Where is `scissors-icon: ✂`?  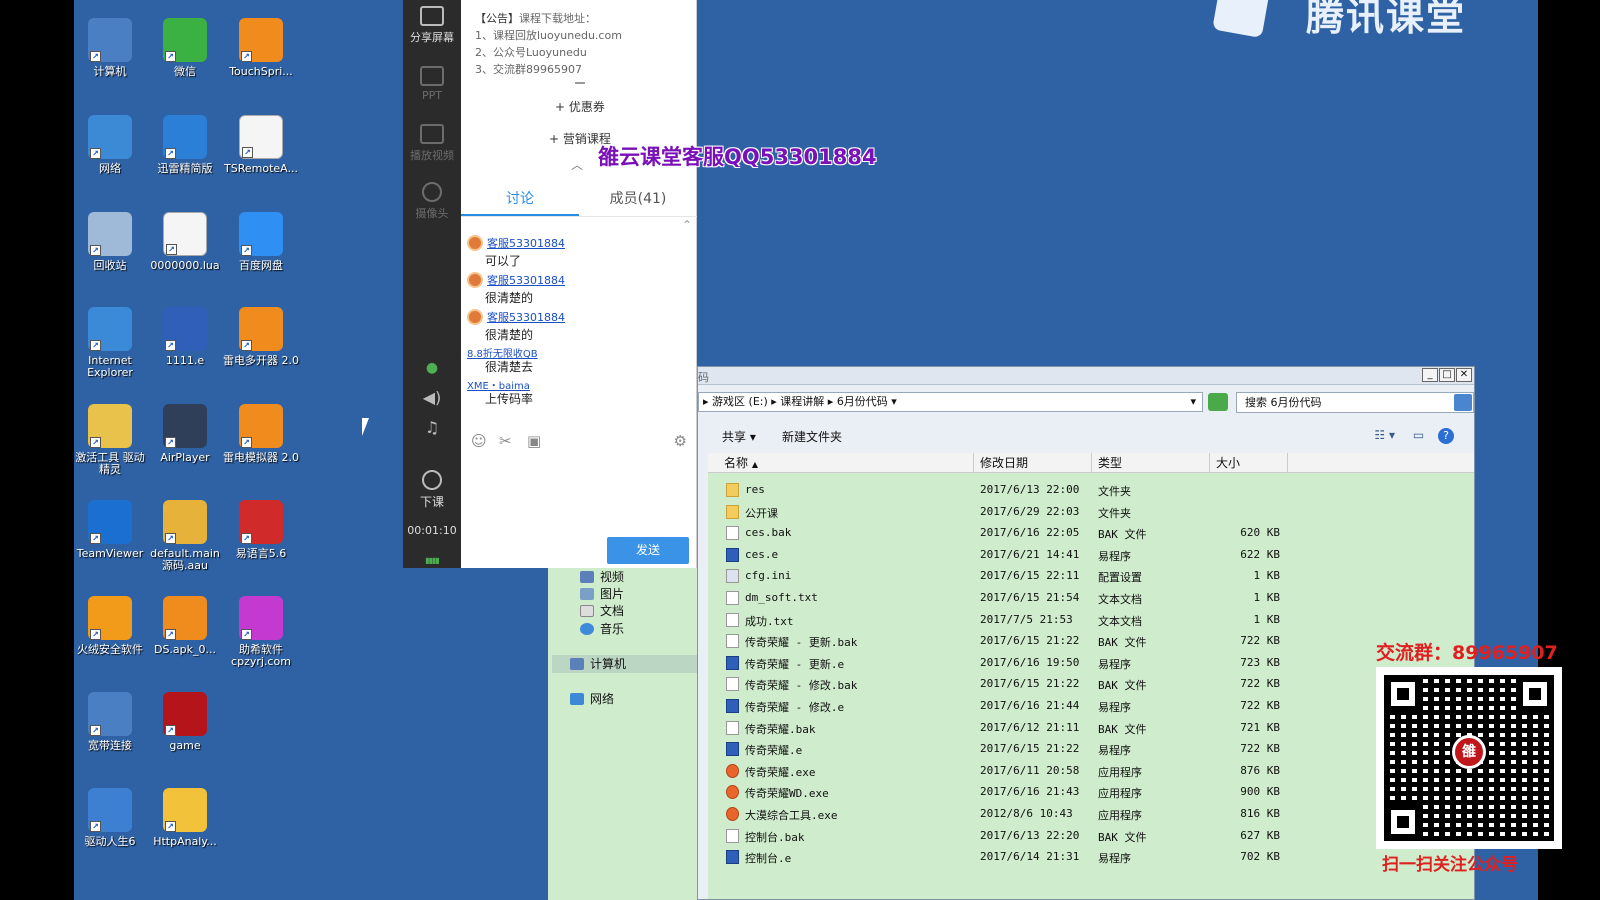
scissors-icon: ✂ is located at coordinates (505, 441).